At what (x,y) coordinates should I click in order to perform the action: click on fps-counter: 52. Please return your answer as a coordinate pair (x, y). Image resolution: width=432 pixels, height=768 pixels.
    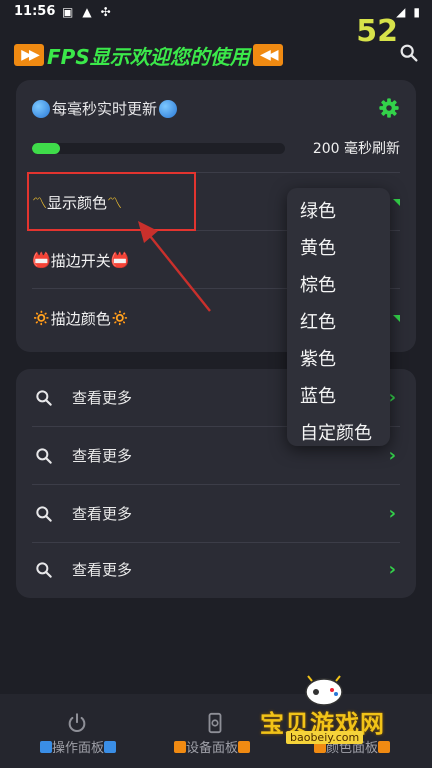
    Looking at the image, I should click on (377, 31).